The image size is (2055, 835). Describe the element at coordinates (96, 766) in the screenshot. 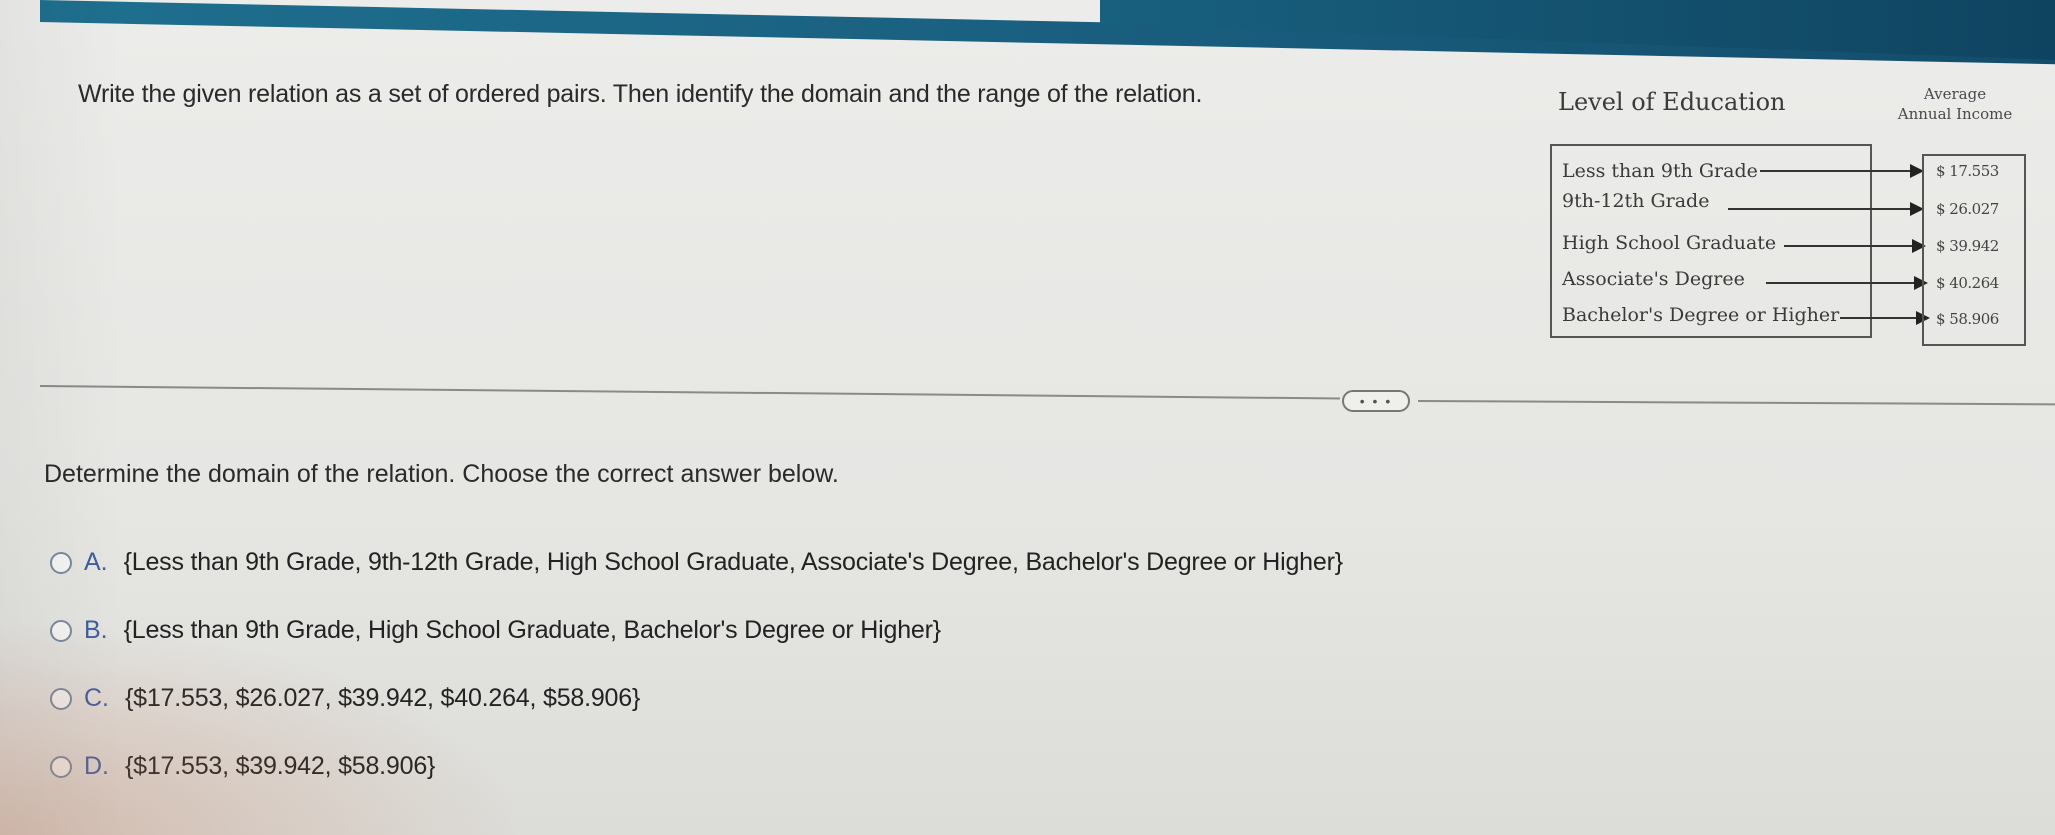

I see `option-letter: D.` at that location.